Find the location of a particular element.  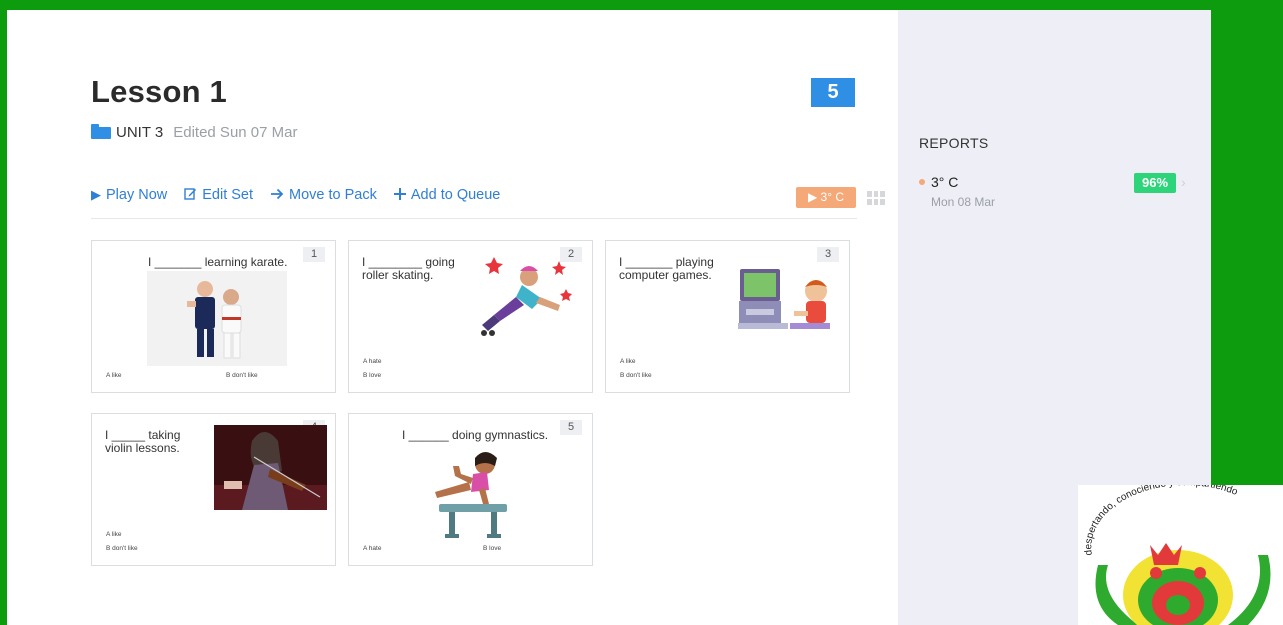

reports-heading: REPORTS is located at coordinates (954, 143).